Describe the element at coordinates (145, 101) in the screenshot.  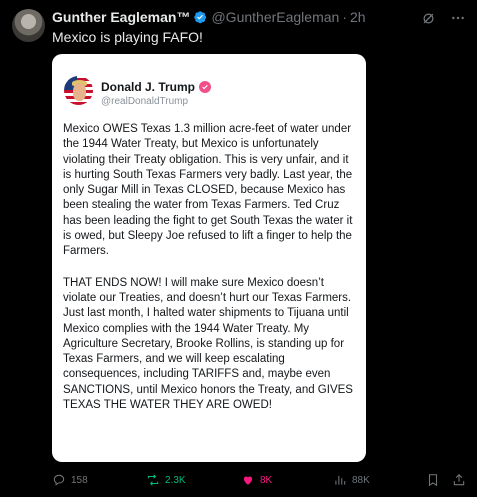
I see `embedded-author-handle: @realDonaldTrump` at that location.